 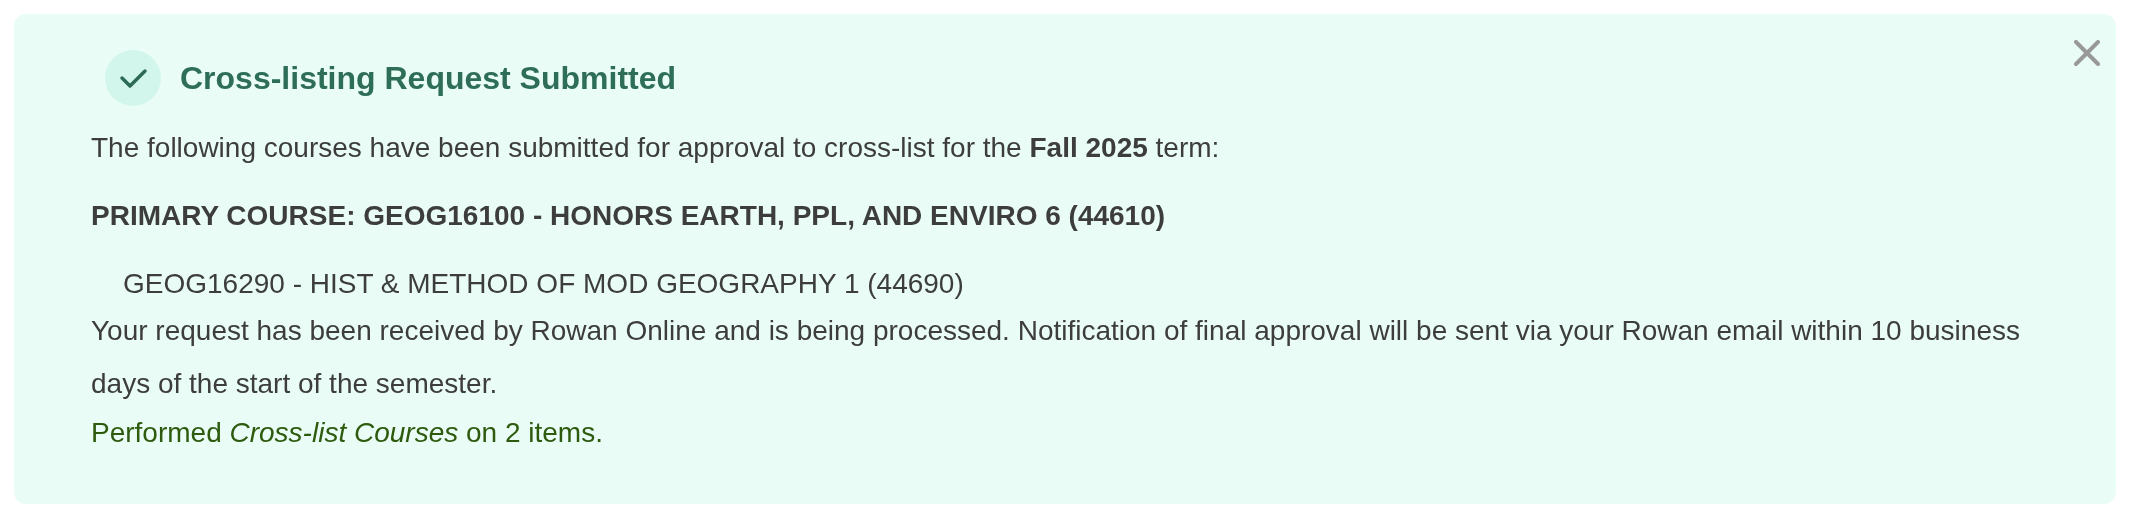 What do you see at coordinates (543, 284) in the screenshot?
I see `course-item: GEOG16290 - HIST & METHOD OF MOD GEOGRAPHY 1 (44690)` at bounding box center [543, 284].